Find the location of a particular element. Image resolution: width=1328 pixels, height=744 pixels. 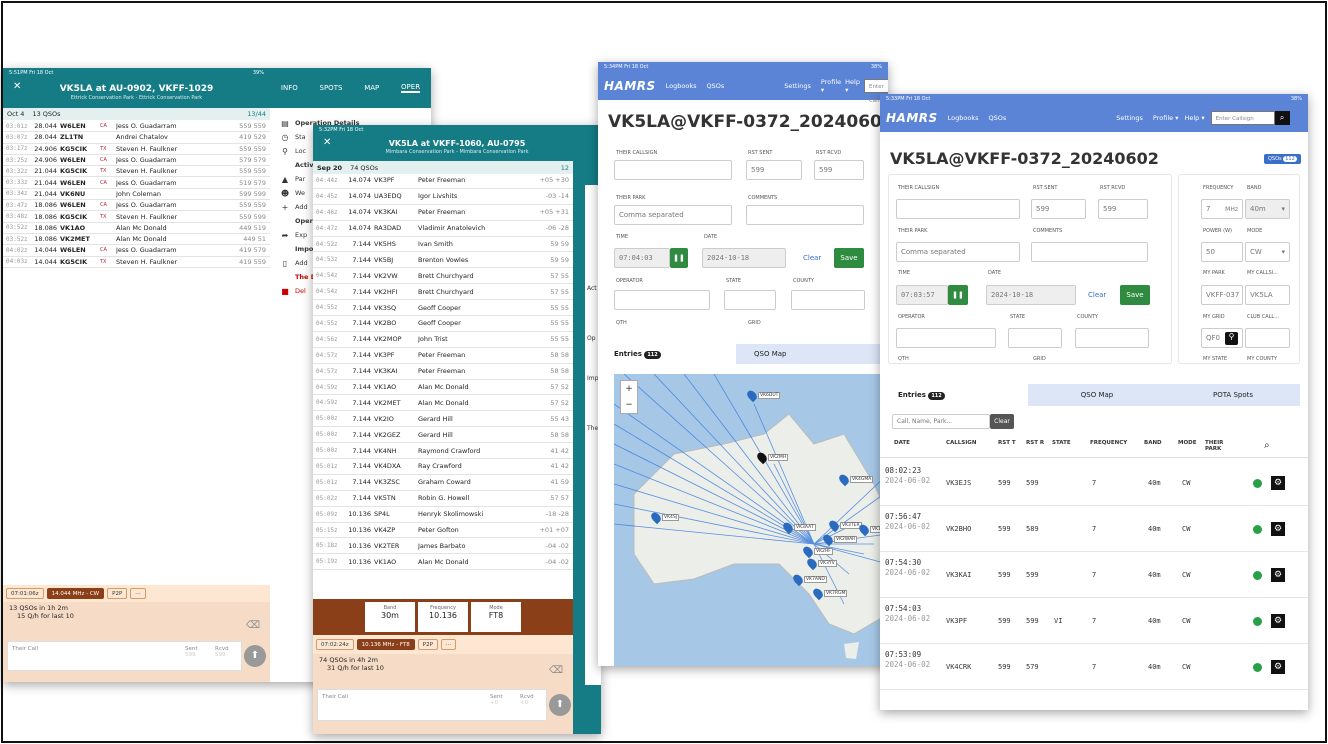

nav-settings: Settings is located at coordinates (797, 86).